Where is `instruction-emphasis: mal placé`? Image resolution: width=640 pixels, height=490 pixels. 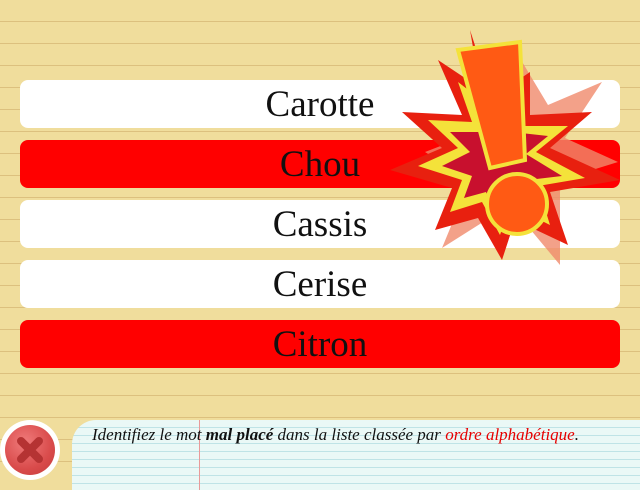
instruction-emphasis: mal placé is located at coordinates (239, 434).